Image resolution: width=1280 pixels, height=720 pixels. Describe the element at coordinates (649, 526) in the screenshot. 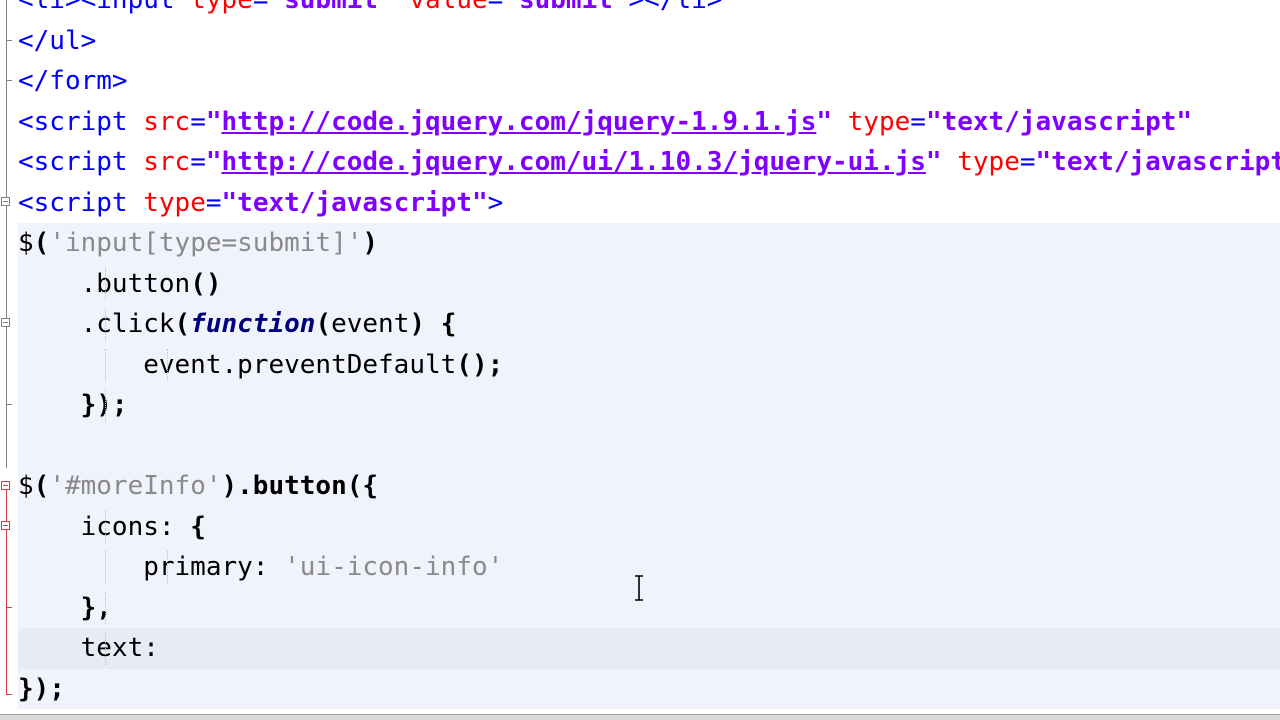

I see `code-line: icons: {` at that location.